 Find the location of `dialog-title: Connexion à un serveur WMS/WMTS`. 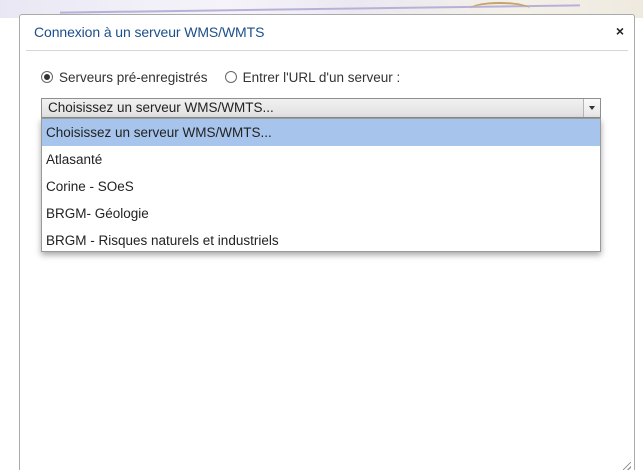

dialog-title: Connexion à un serveur WMS/WMTS is located at coordinates (149, 32).